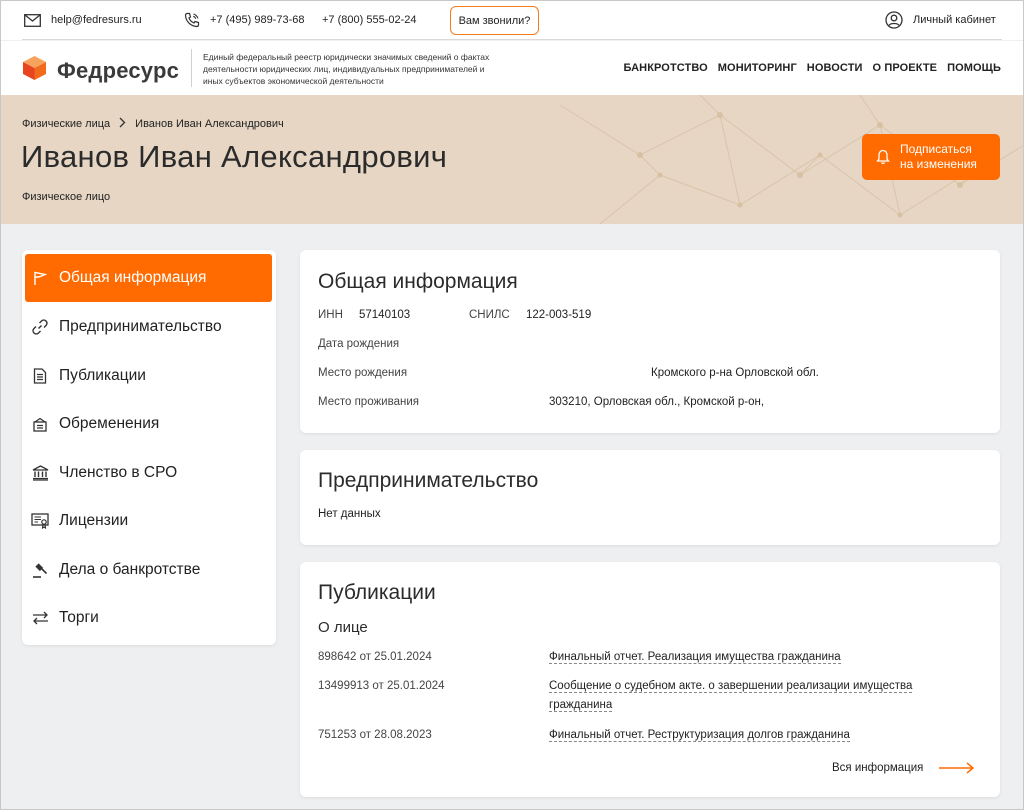 This screenshot has width=1024, height=810. What do you see at coordinates (905, 68) in the screenshot?
I see `nav-about: О ПРОЕКТЕ` at bounding box center [905, 68].